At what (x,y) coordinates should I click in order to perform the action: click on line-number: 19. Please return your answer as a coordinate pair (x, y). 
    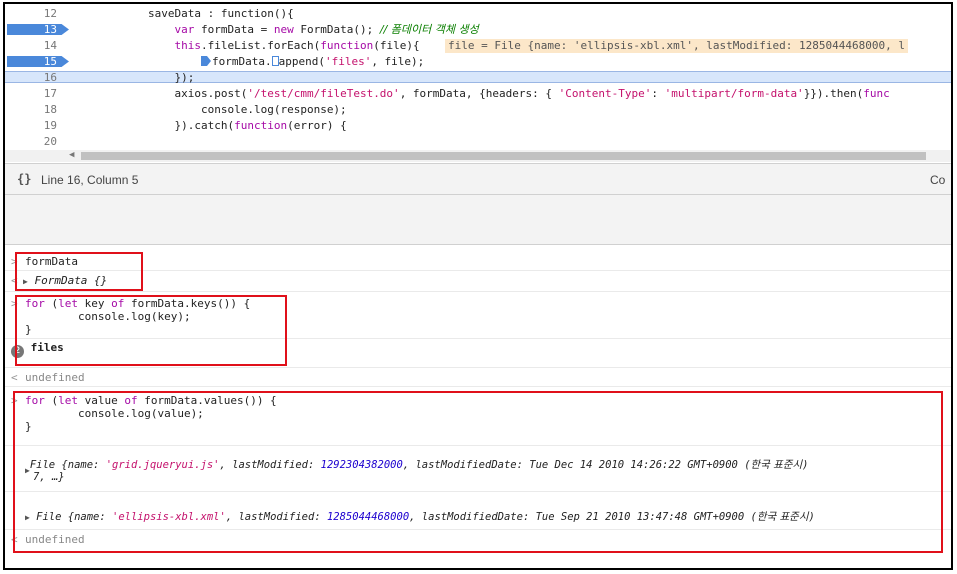
    Looking at the image, I should click on (31, 126).